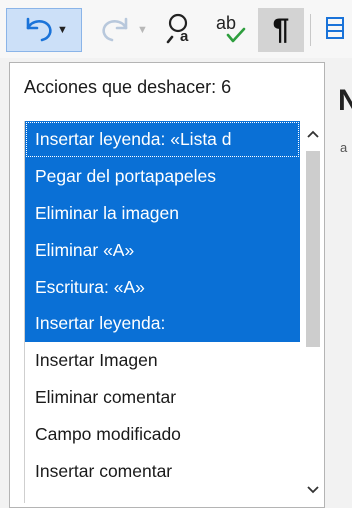  I want to click on find-replace-button: a, so click(182, 30).